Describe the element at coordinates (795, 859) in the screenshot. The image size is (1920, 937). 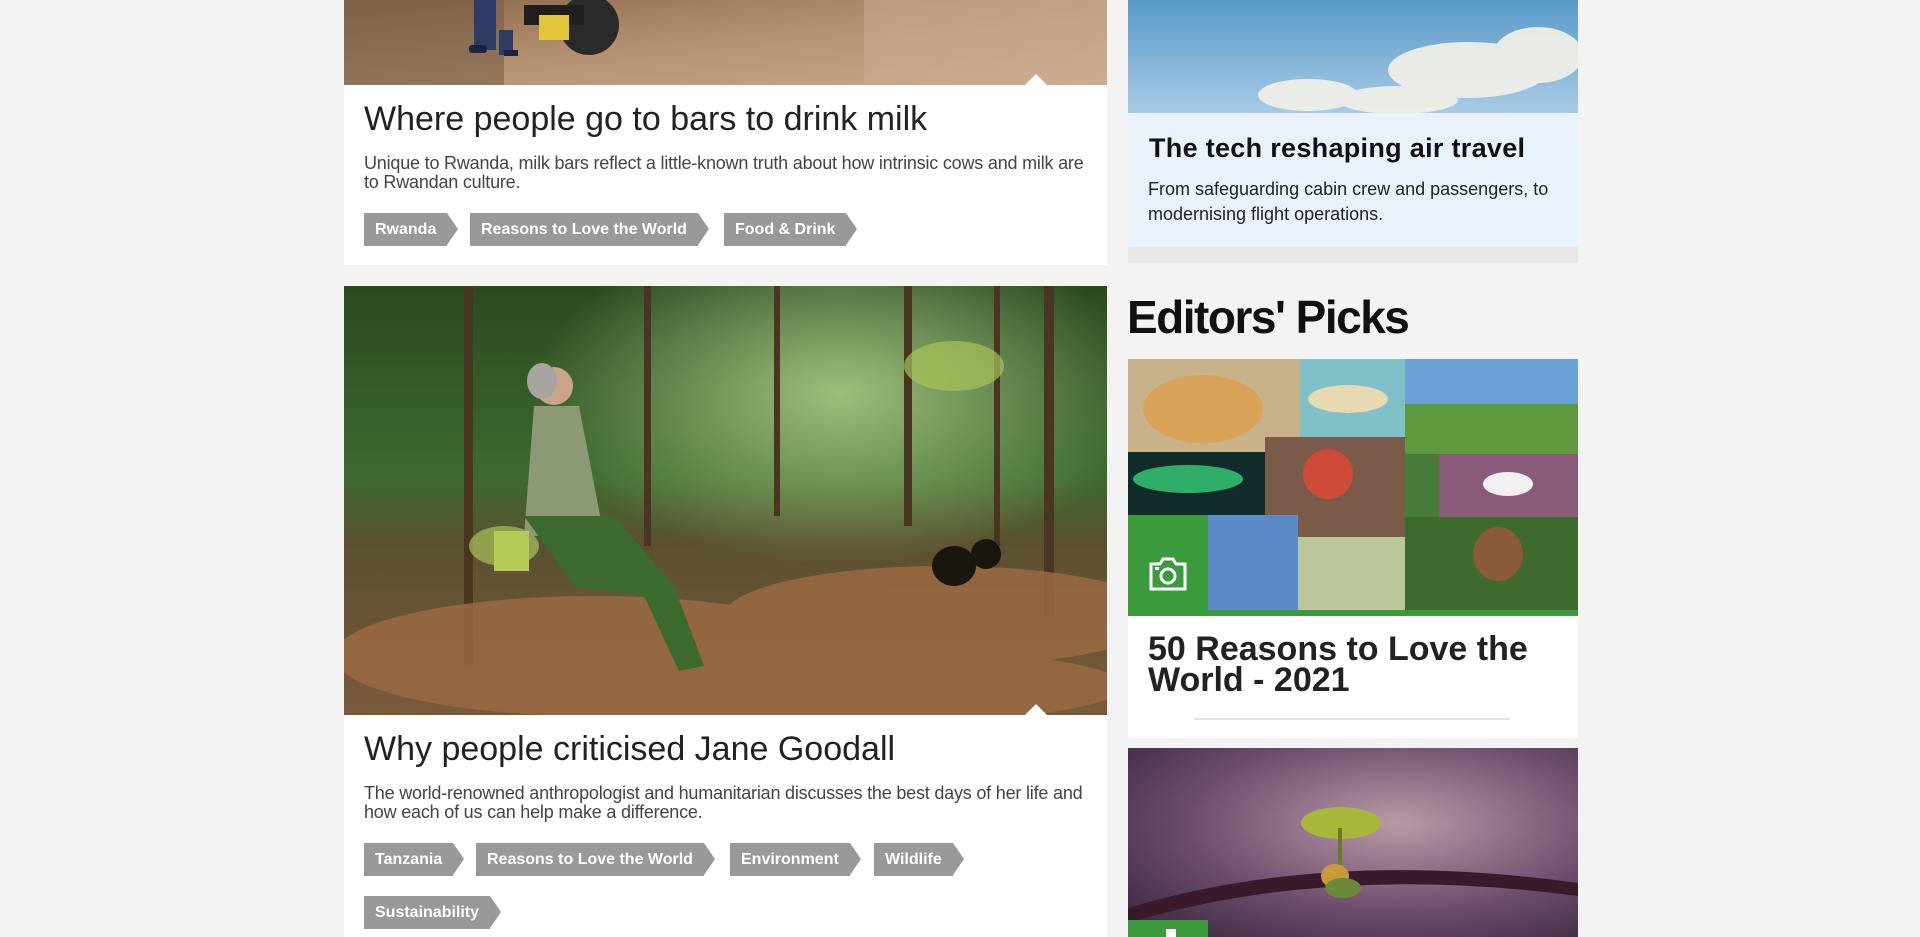
I see `tag-environment: Environment` at that location.